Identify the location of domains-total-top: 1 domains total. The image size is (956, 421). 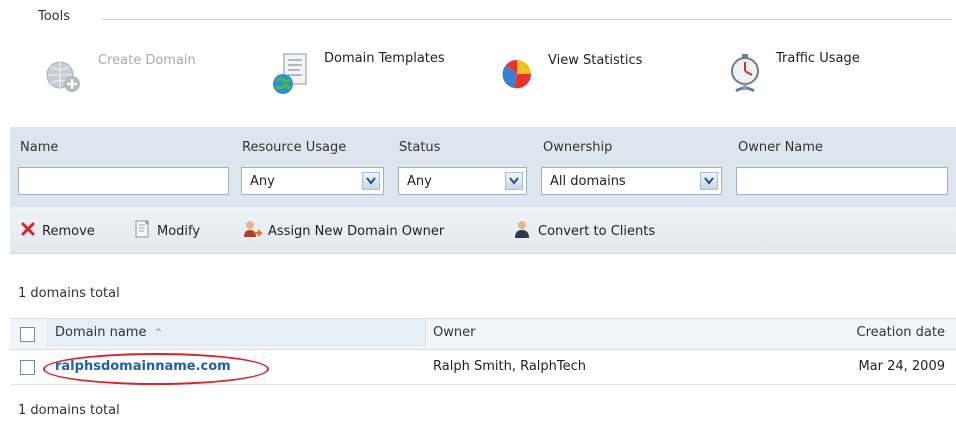
(69, 293).